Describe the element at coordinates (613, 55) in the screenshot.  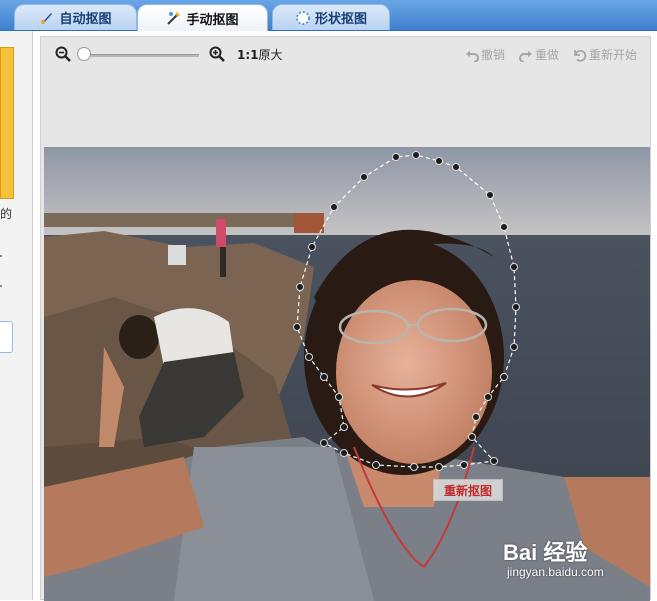
I see `restart-label: 重新开始` at that location.